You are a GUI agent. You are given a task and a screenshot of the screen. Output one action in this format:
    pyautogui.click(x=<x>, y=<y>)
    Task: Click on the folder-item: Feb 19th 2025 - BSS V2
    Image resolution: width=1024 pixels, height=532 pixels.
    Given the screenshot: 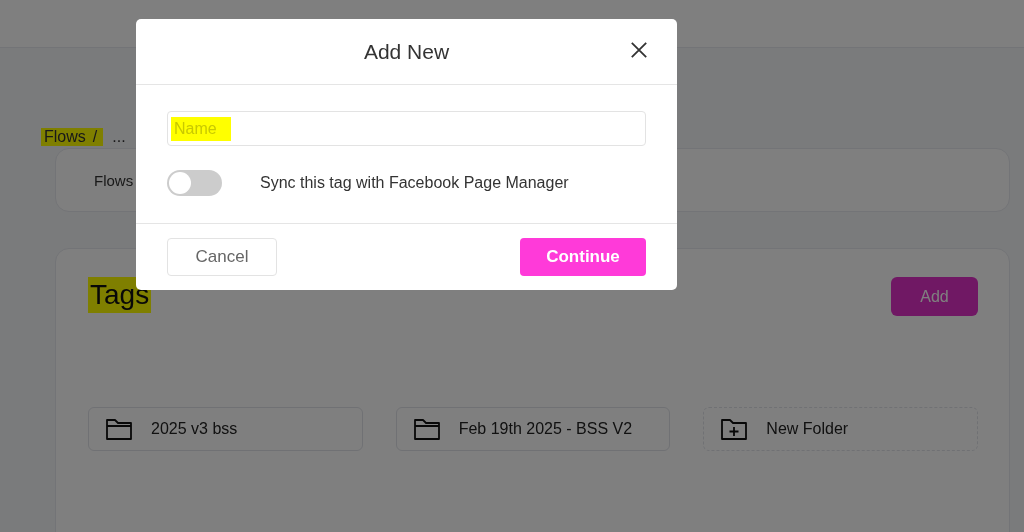 What is the action you would take?
    pyautogui.click(x=533, y=429)
    